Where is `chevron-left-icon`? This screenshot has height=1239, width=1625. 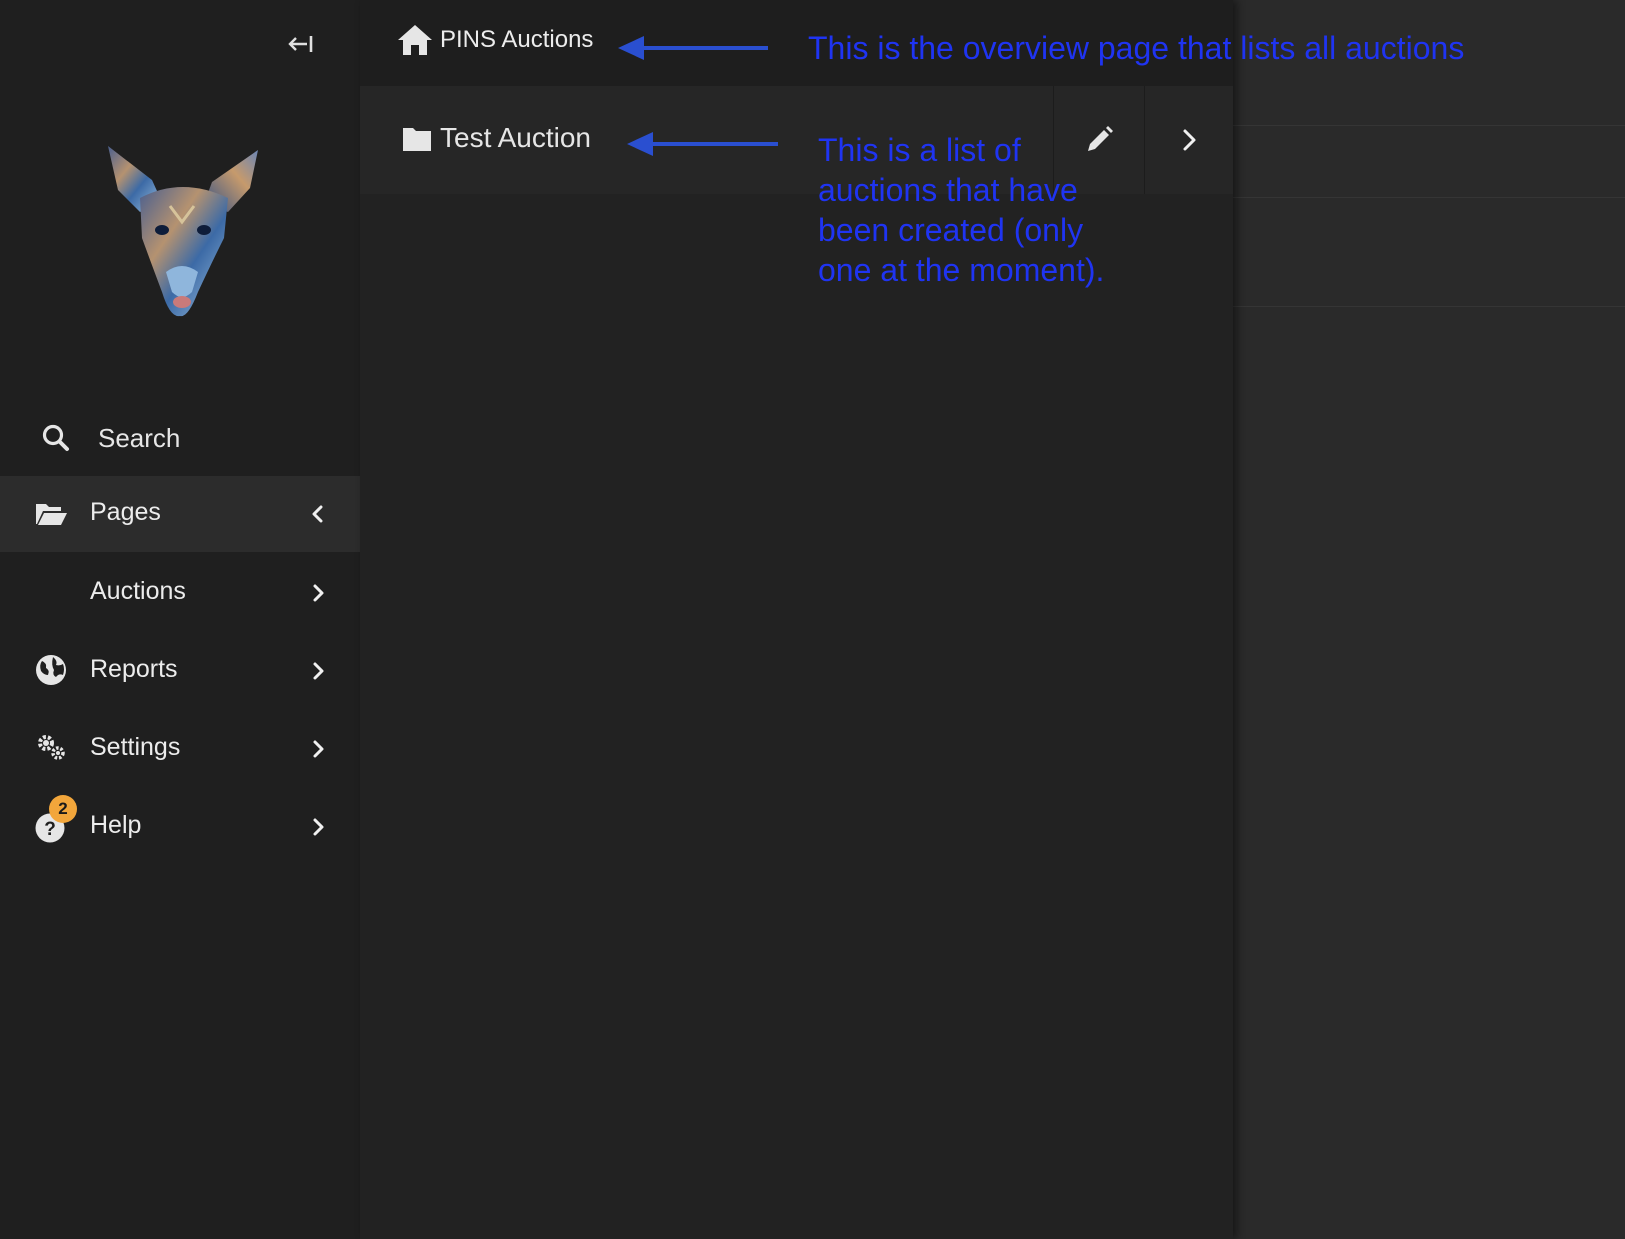 chevron-left-icon is located at coordinates (317, 514).